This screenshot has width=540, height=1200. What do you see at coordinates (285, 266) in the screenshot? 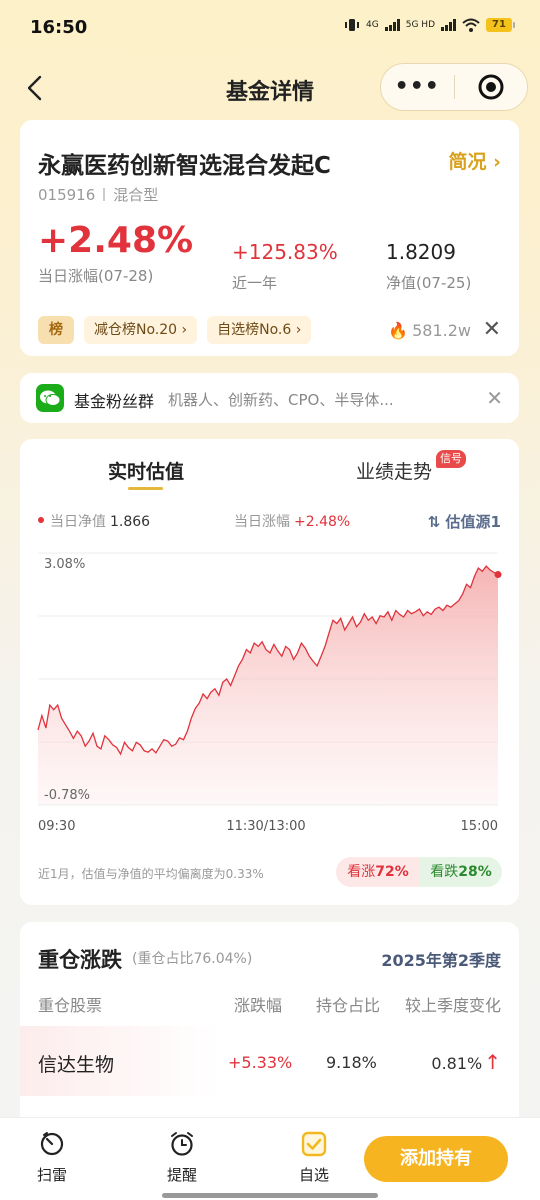
I see `kpi-year-change: +125.83% 近一年` at bounding box center [285, 266].